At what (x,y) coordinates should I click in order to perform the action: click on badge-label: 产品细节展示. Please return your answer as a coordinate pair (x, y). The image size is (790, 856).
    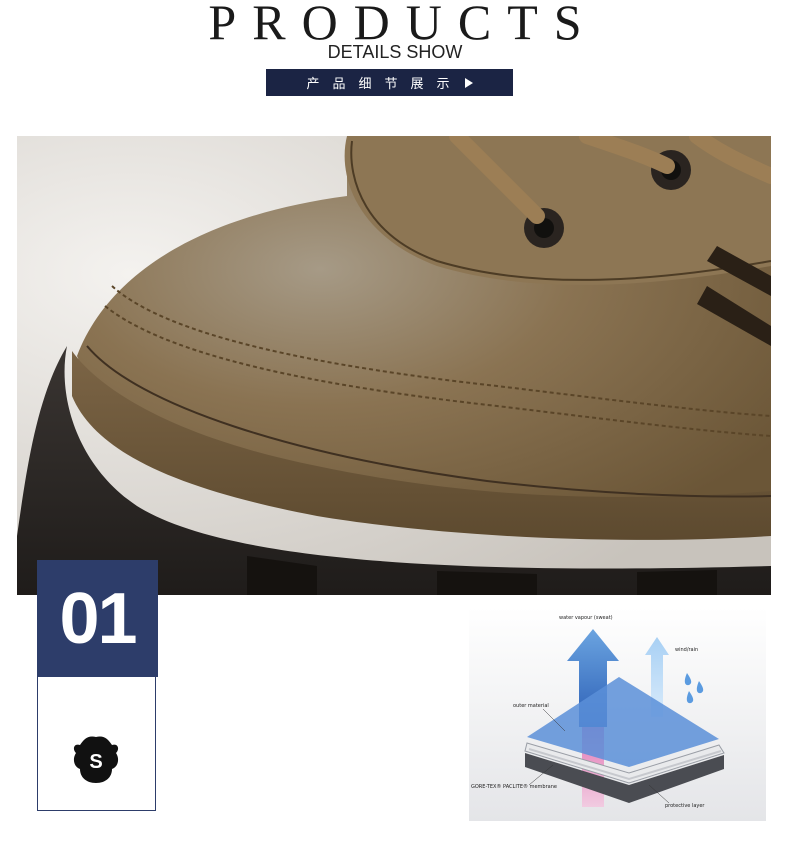
    Looking at the image, I should click on (384, 84).